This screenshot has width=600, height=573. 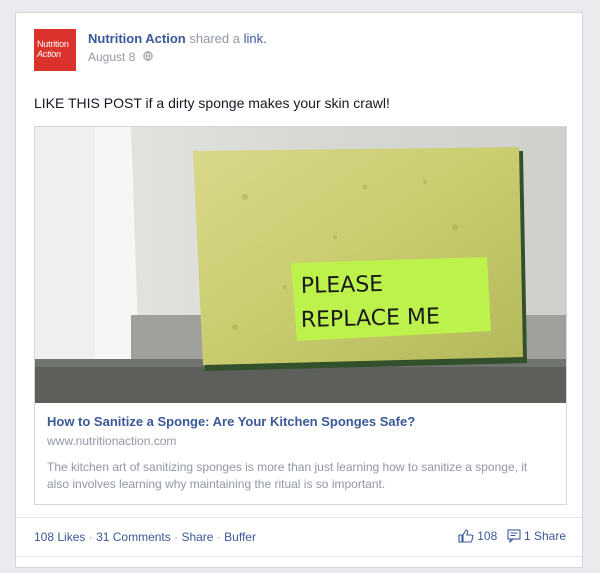 What do you see at coordinates (112, 441) in the screenshot?
I see `link-domain: www.nutritionaction.com` at bounding box center [112, 441].